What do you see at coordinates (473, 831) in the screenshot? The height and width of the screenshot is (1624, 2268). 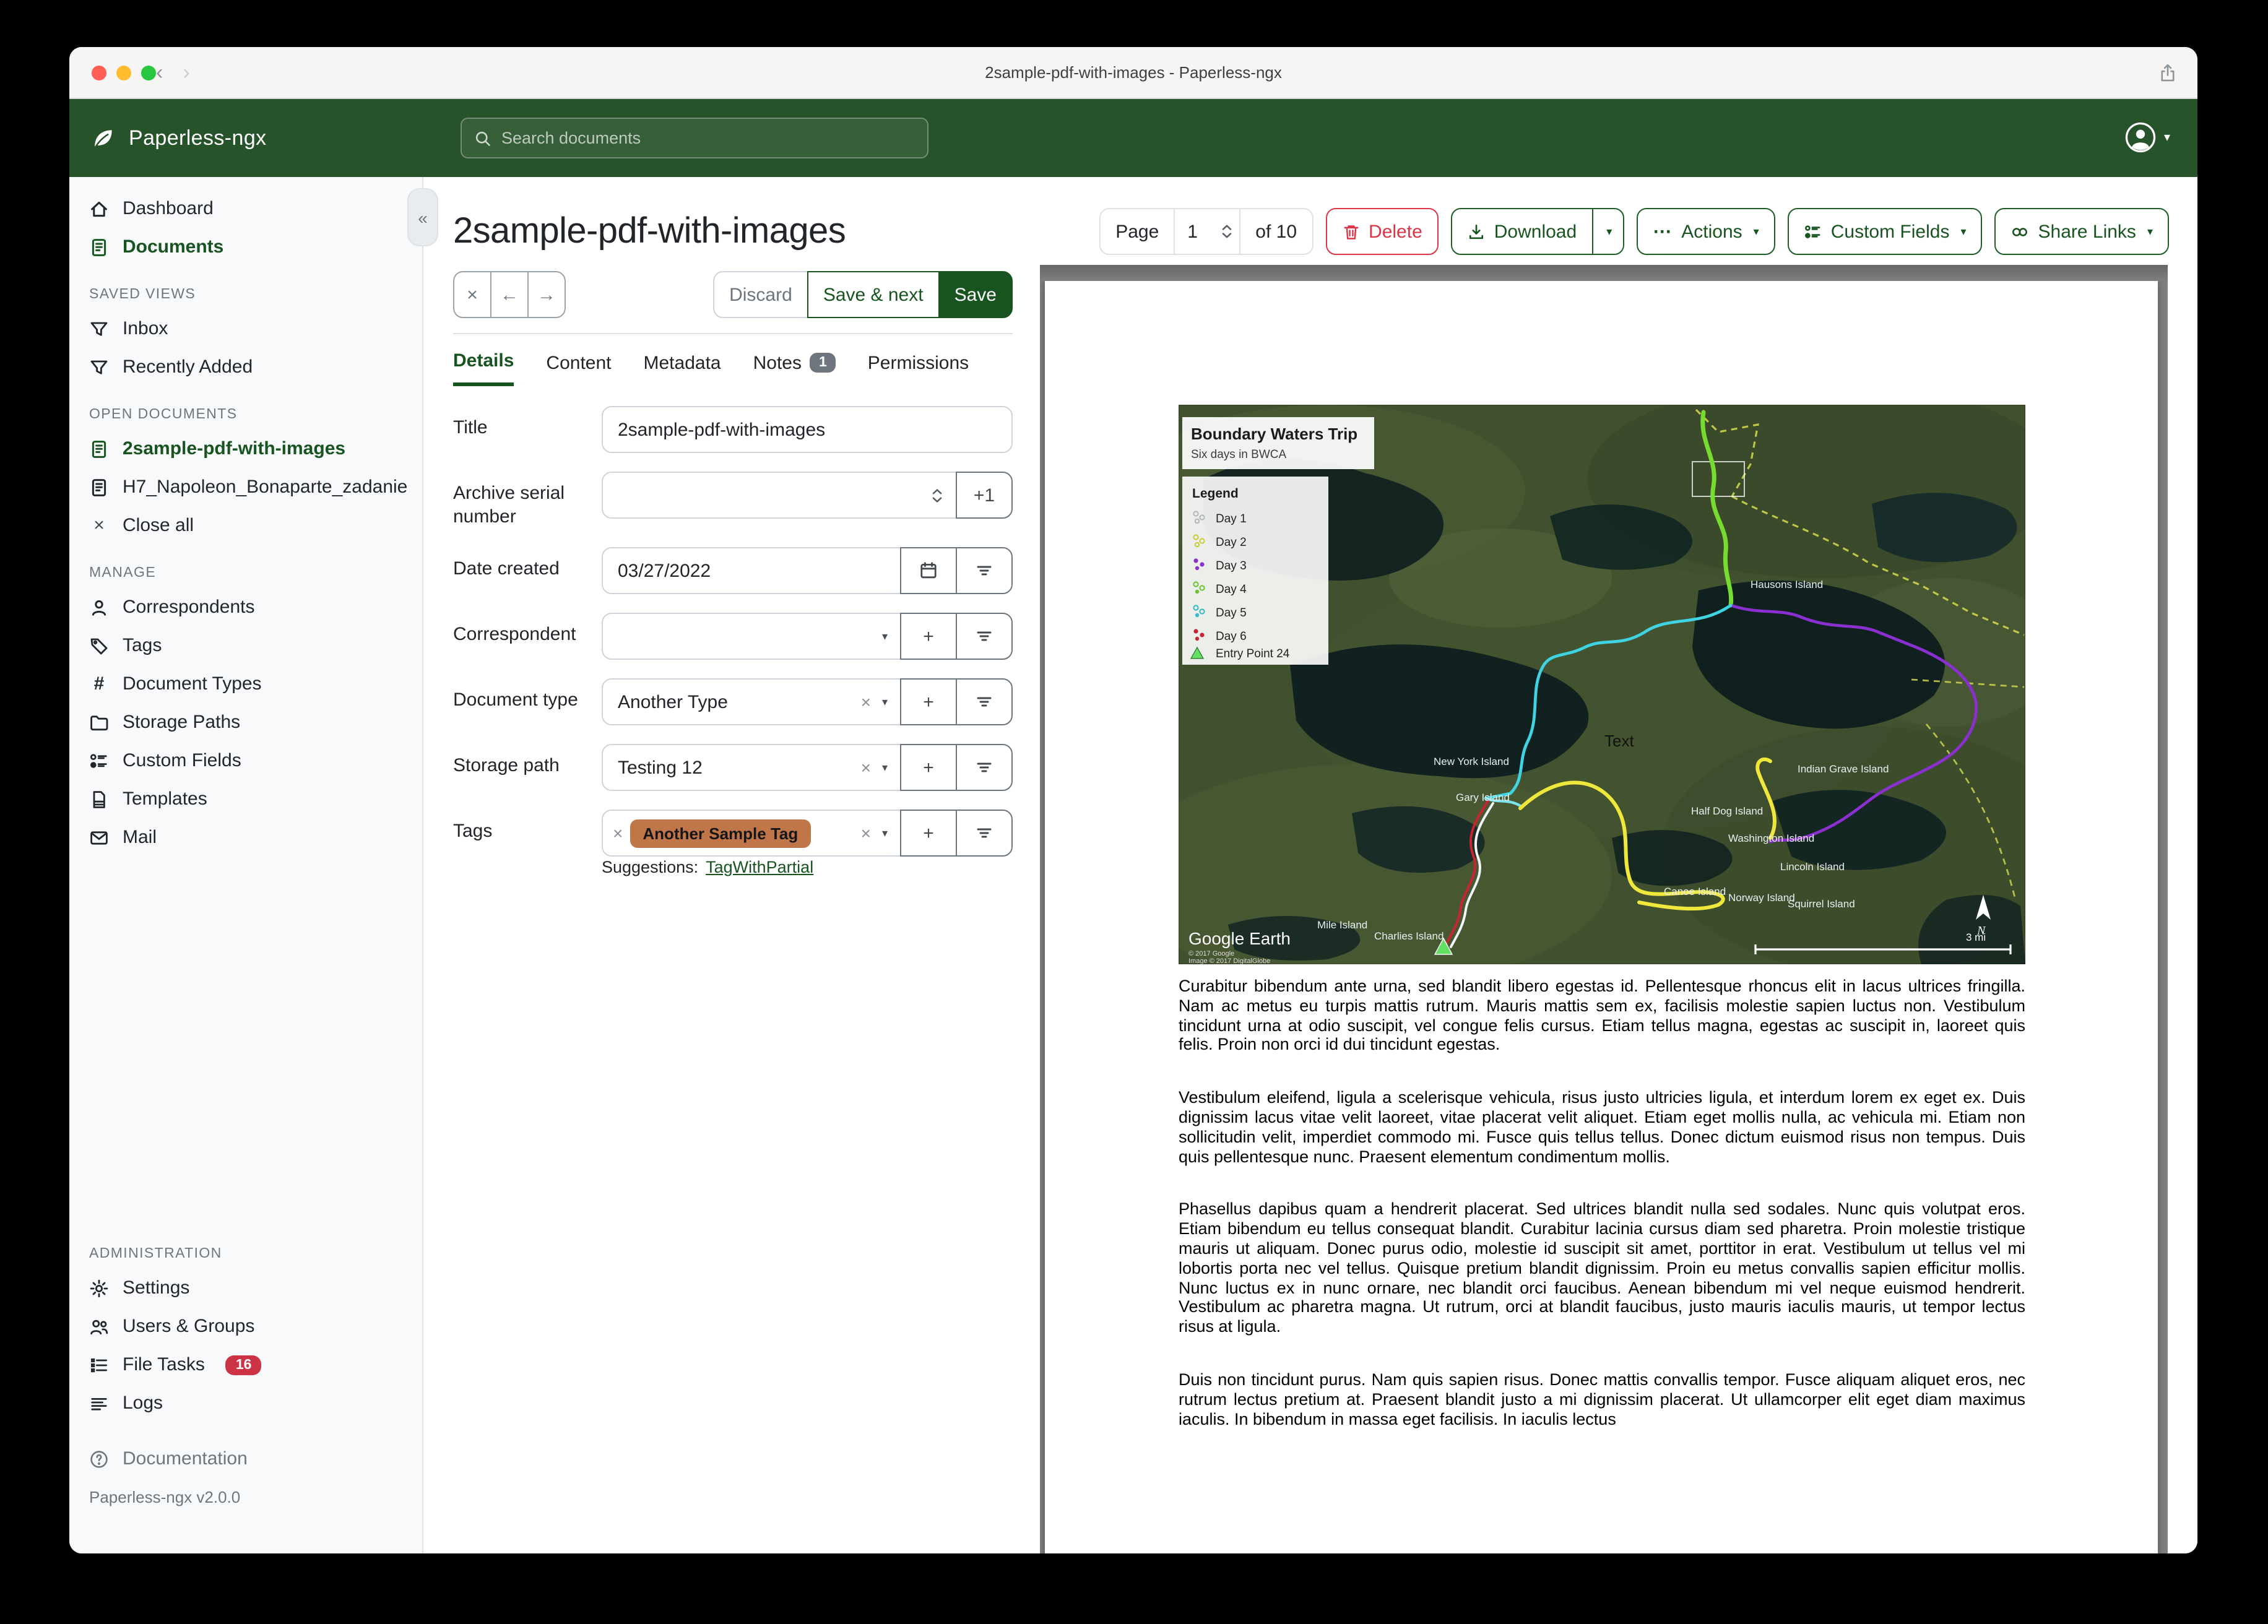 I see `tags-field-label: Tags` at bounding box center [473, 831].